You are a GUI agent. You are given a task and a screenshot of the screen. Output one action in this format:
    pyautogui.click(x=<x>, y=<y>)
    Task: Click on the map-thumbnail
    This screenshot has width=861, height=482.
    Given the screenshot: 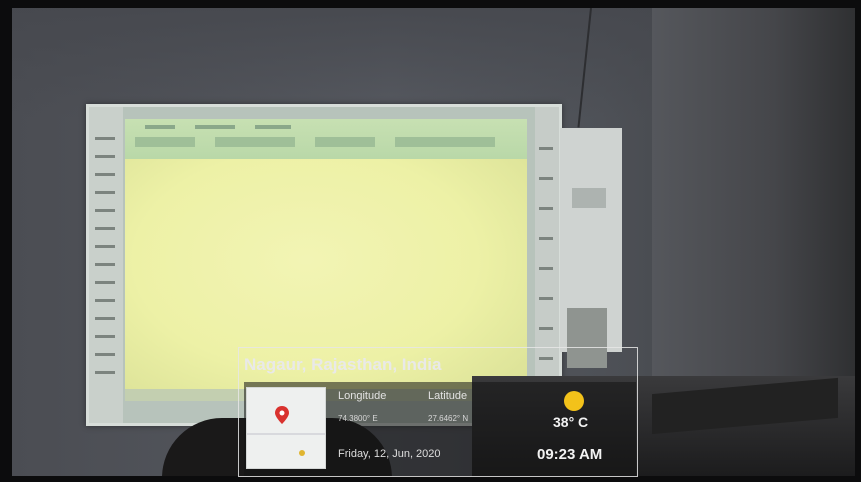 What is the action you would take?
    pyautogui.click(x=286, y=428)
    